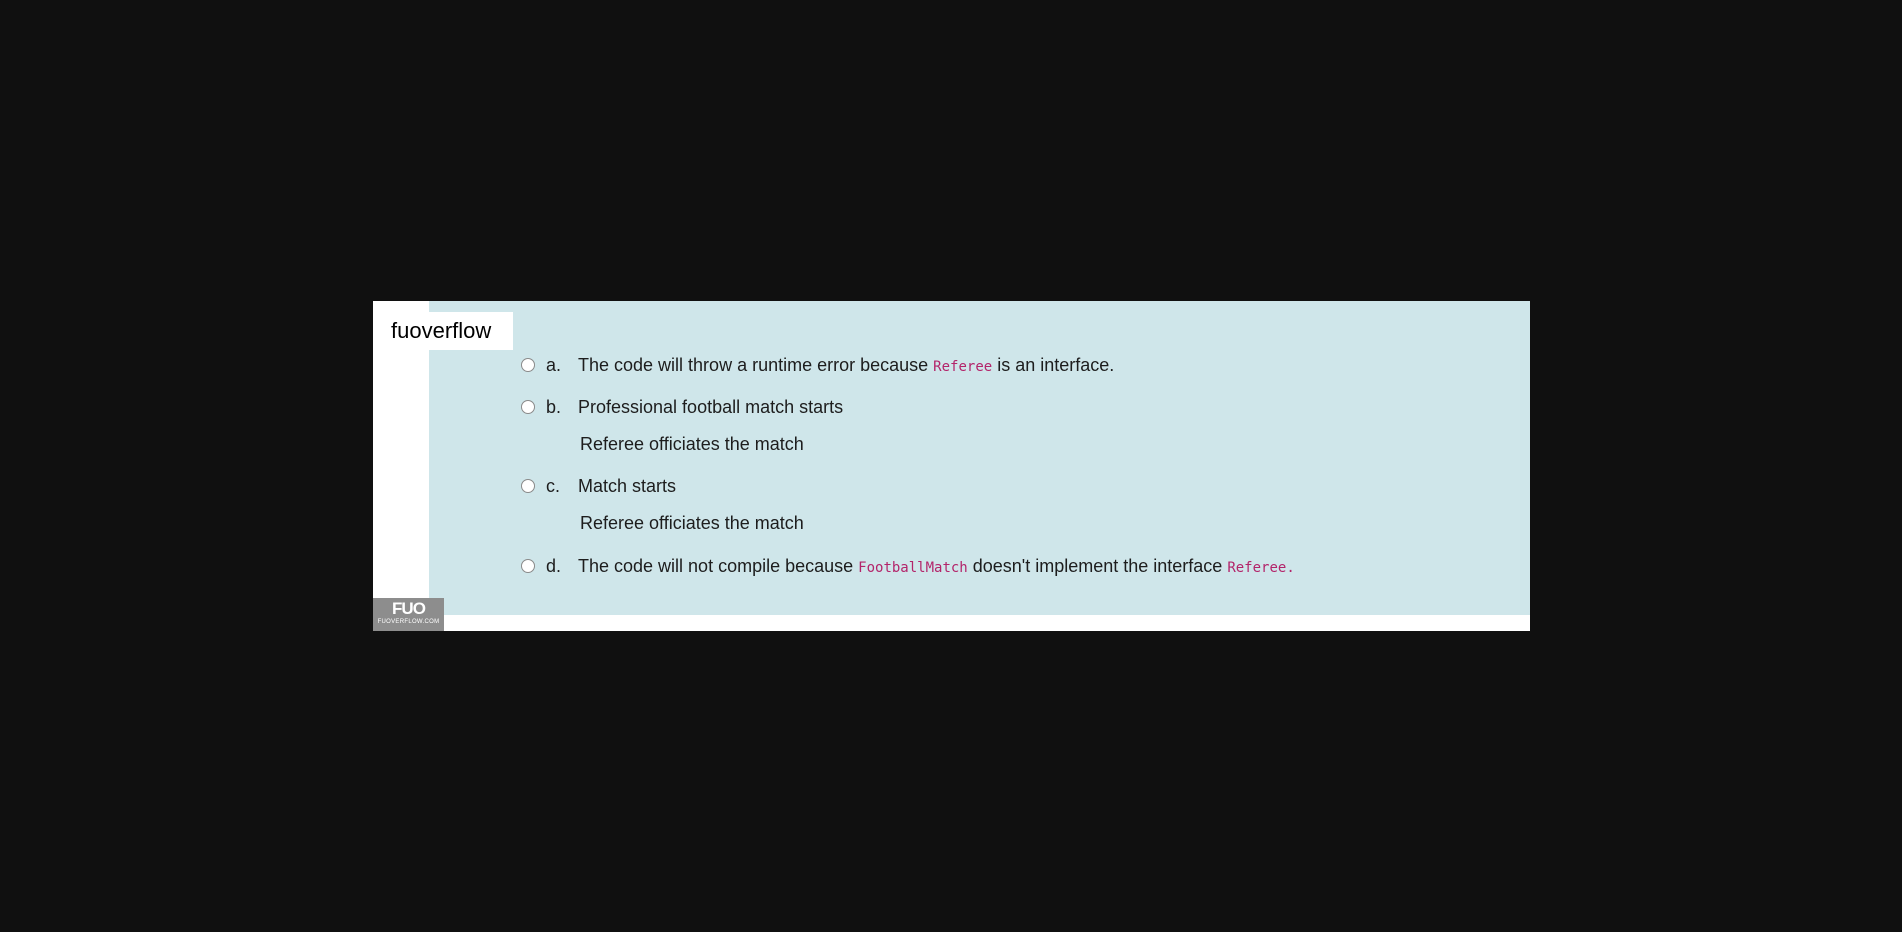  What do you see at coordinates (554, 406) in the screenshot?
I see `option-letter: b.` at bounding box center [554, 406].